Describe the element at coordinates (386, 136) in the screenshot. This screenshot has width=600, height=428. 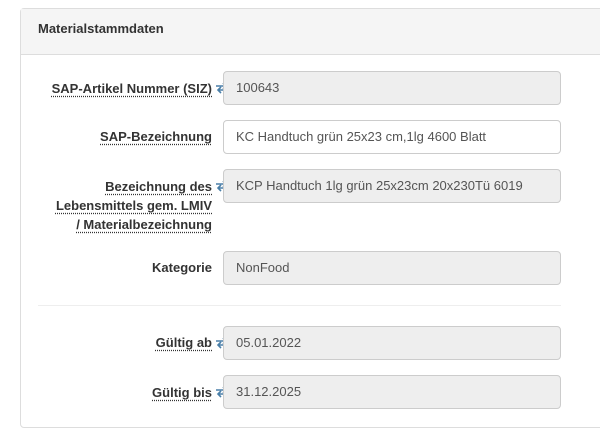
I see `sap-bezeichnung-input` at that location.